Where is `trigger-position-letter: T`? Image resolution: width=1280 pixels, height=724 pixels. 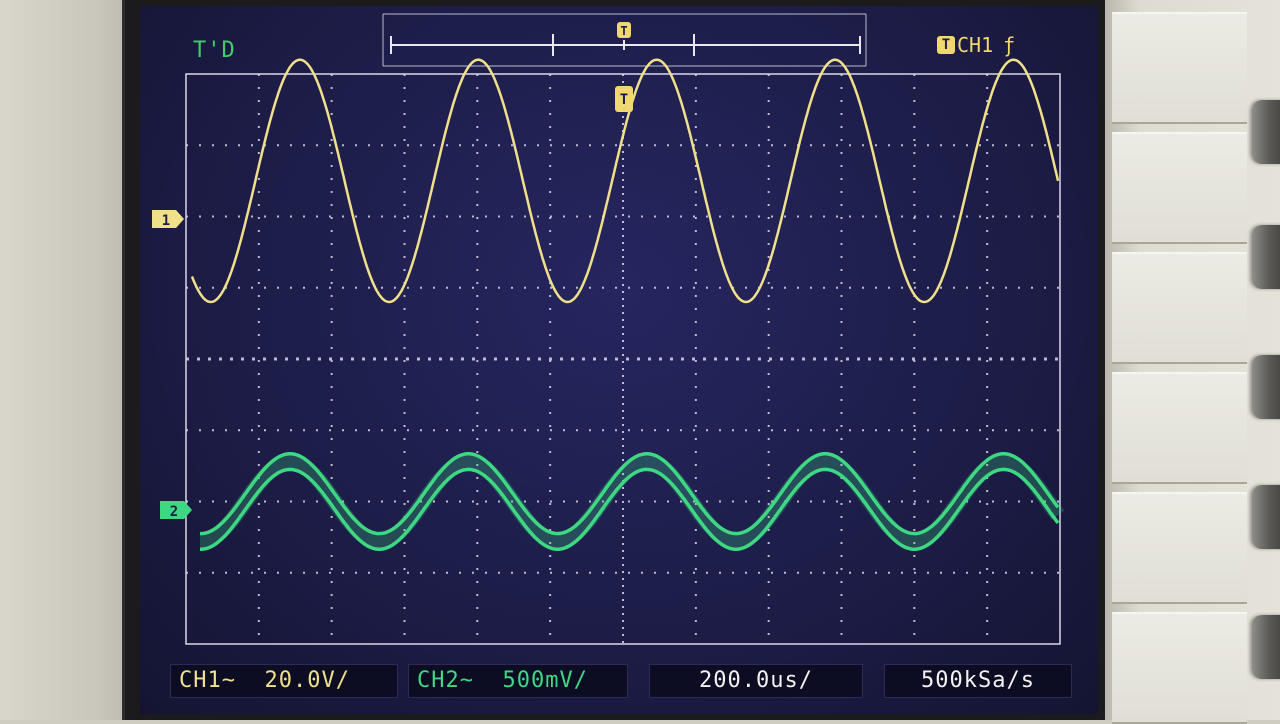 trigger-position-letter: T is located at coordinates (624, 100).